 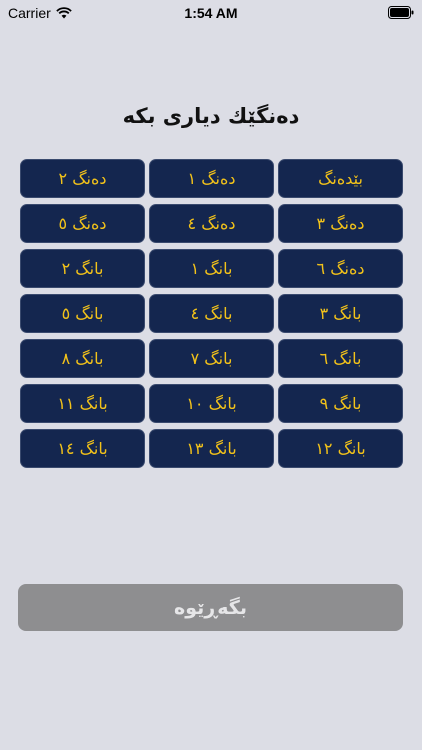 I want to click on status-bar: Carrier 1:54 AM, so click(x=211, y=13).